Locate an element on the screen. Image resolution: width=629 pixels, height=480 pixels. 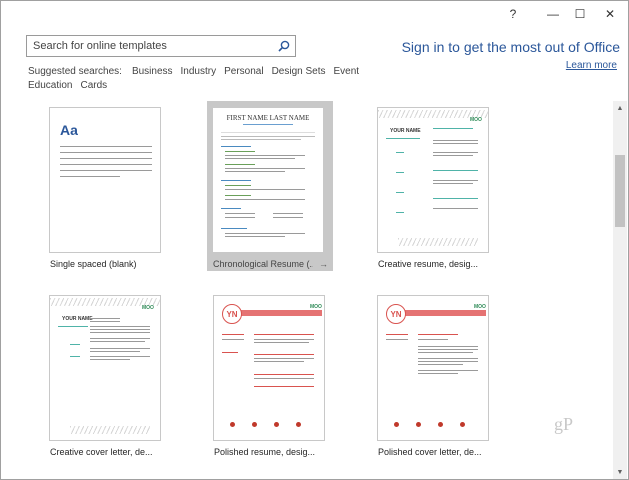
scroll-down-icon: ▼ is located at coordinates (620, 472).